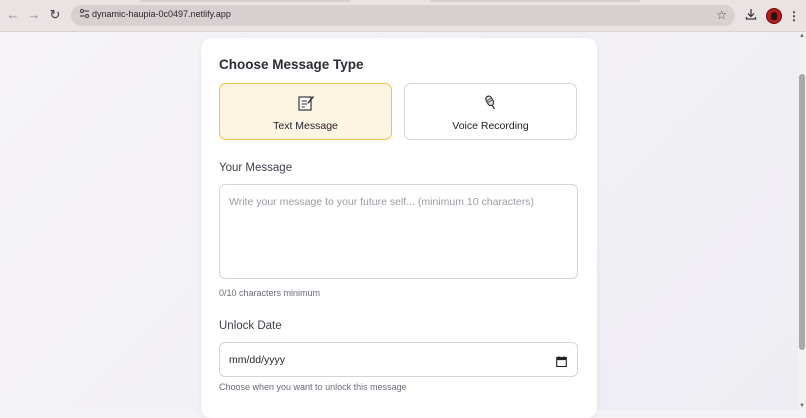 This screenshot has width=806, height=418. I want to click on url-text: dynamic-haupia-0c0497.netlify.app, so click(161, 14).